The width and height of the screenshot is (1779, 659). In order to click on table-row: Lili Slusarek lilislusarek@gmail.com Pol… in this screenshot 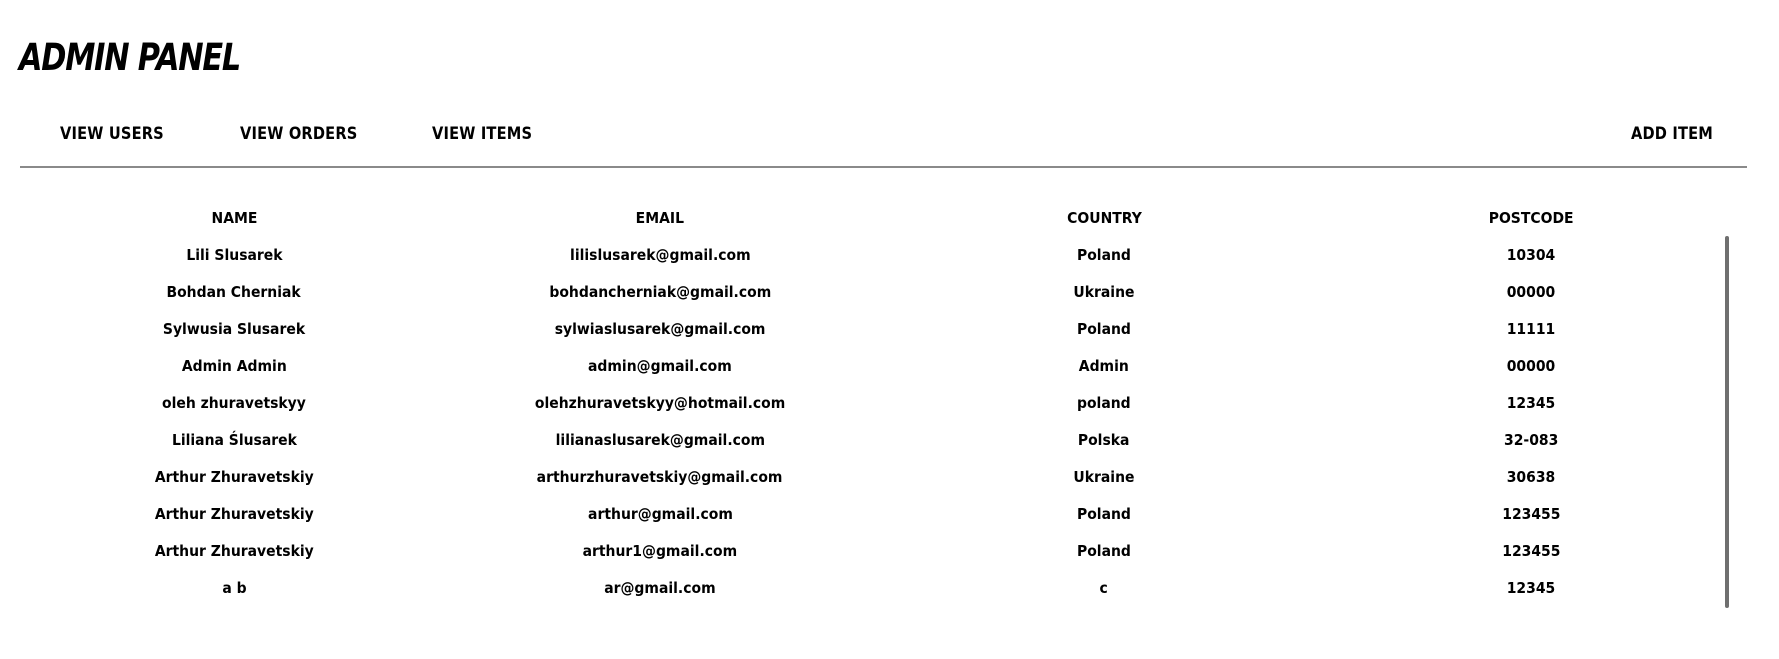, I will do `click(873, 260)`.